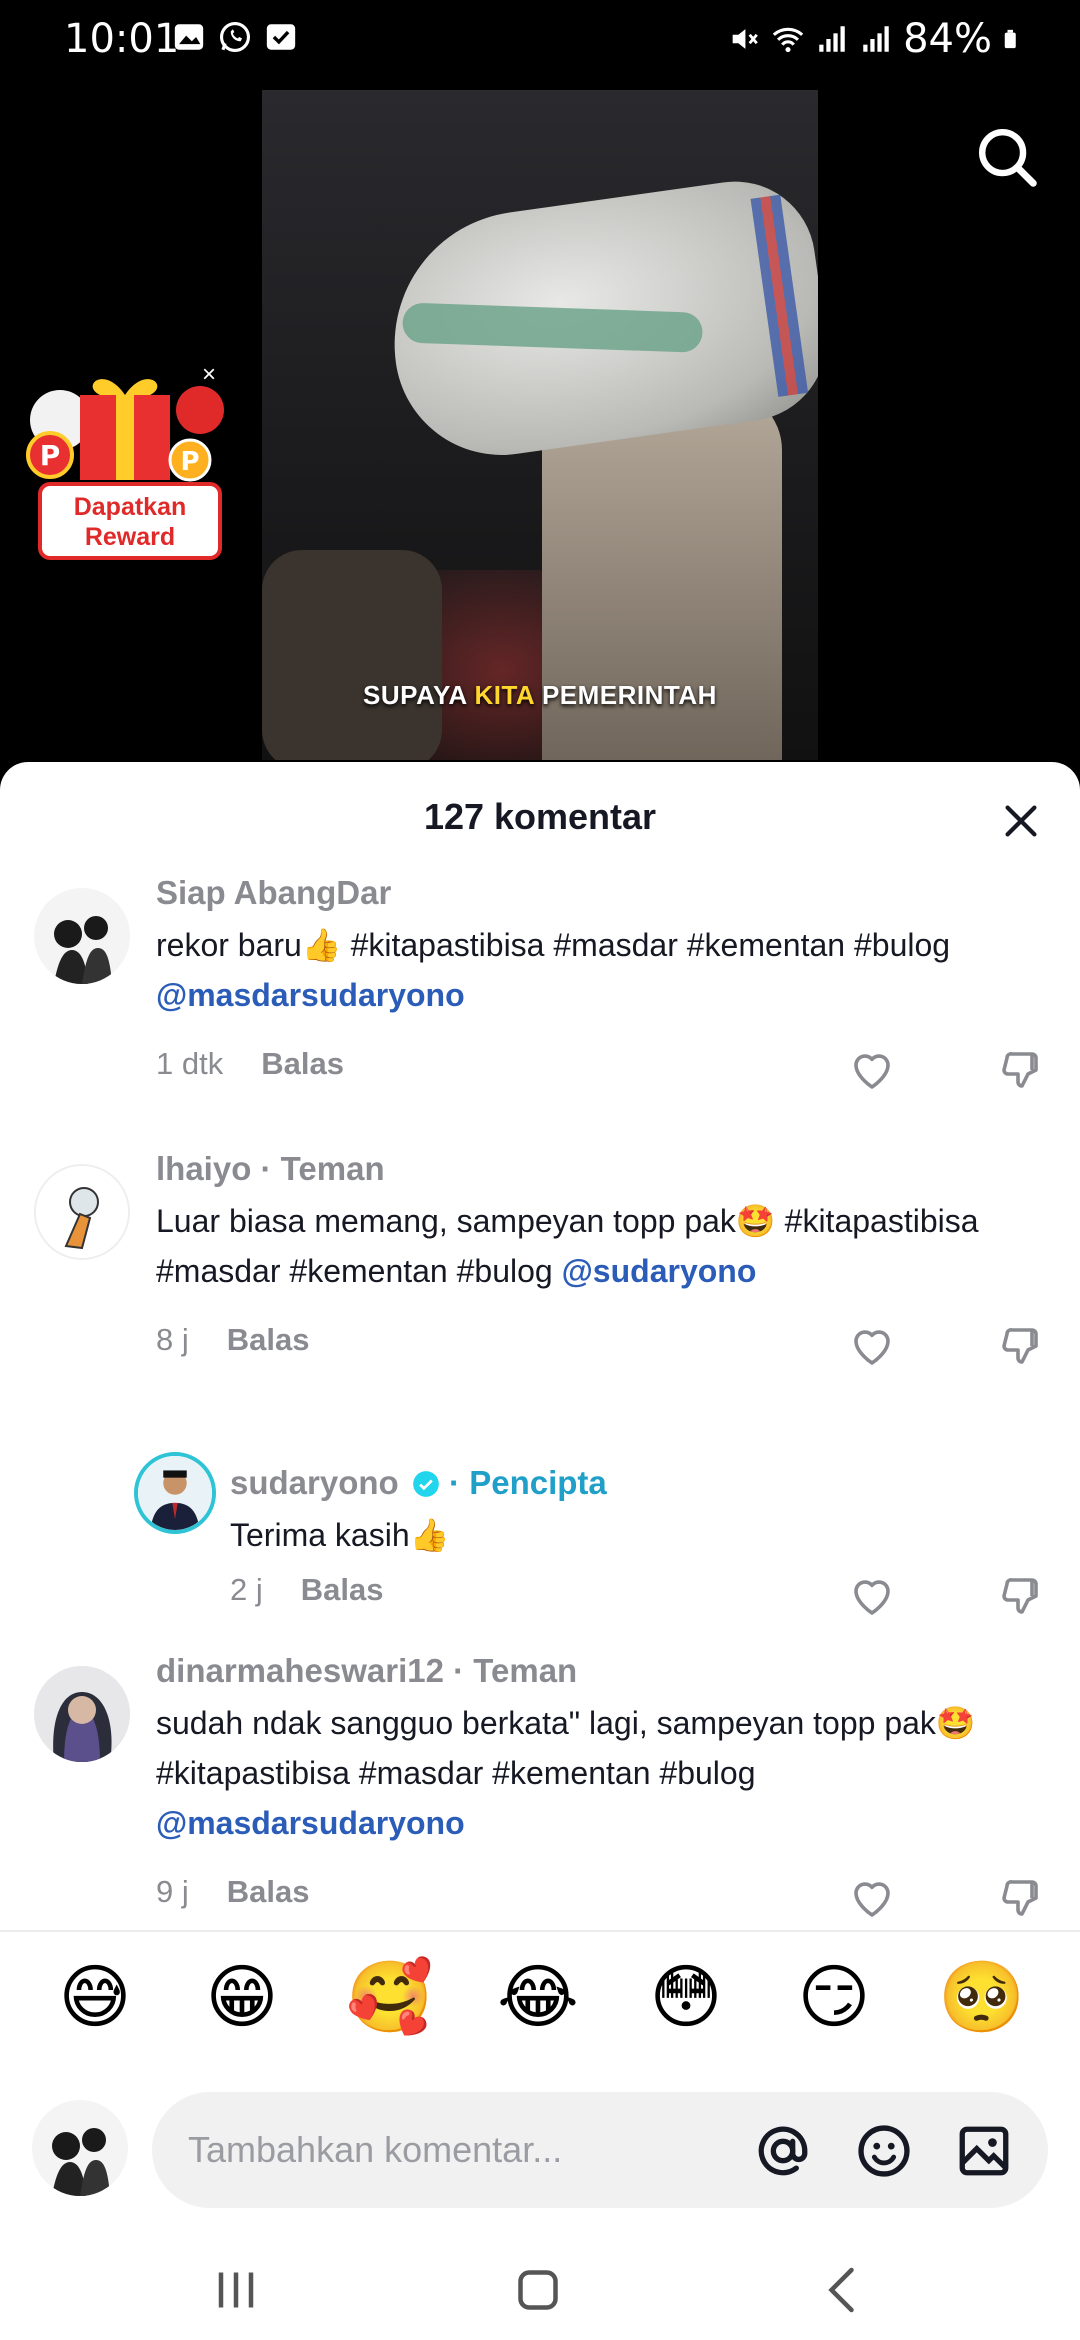  I want to click on reward-close-button: ×, so click(209, 375).